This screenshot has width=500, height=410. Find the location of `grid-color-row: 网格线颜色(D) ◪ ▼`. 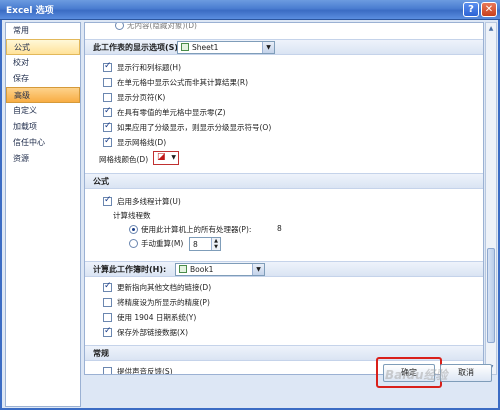

grid-color-row: 网格线颜色(D) ◪ ▼ is located at coordinates (284, 158).